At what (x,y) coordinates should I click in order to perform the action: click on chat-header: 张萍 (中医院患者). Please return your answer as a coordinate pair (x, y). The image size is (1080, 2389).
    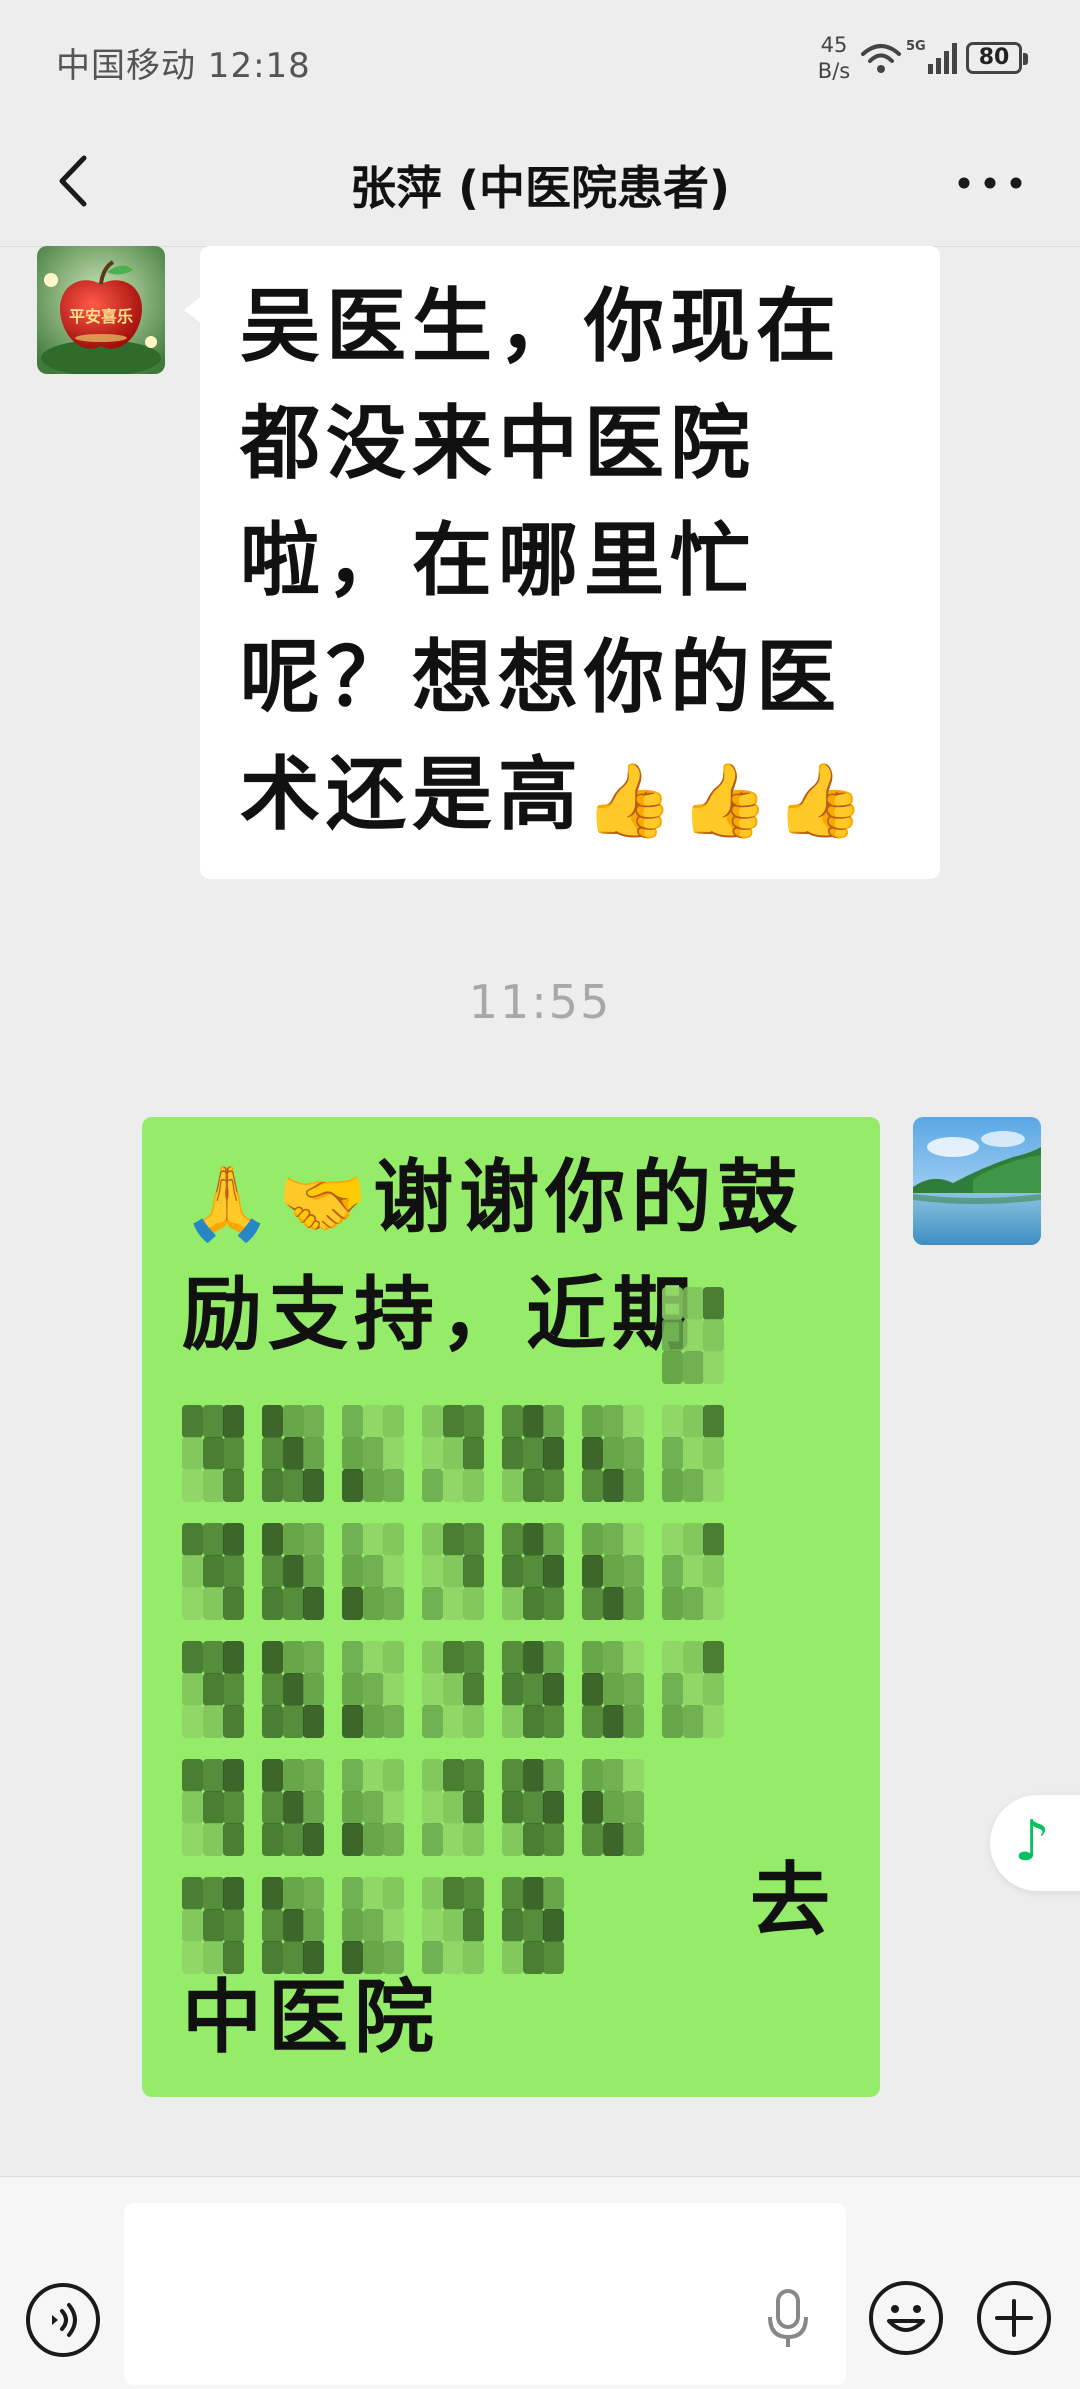
    Looking at the image, I should click on (540, 182).